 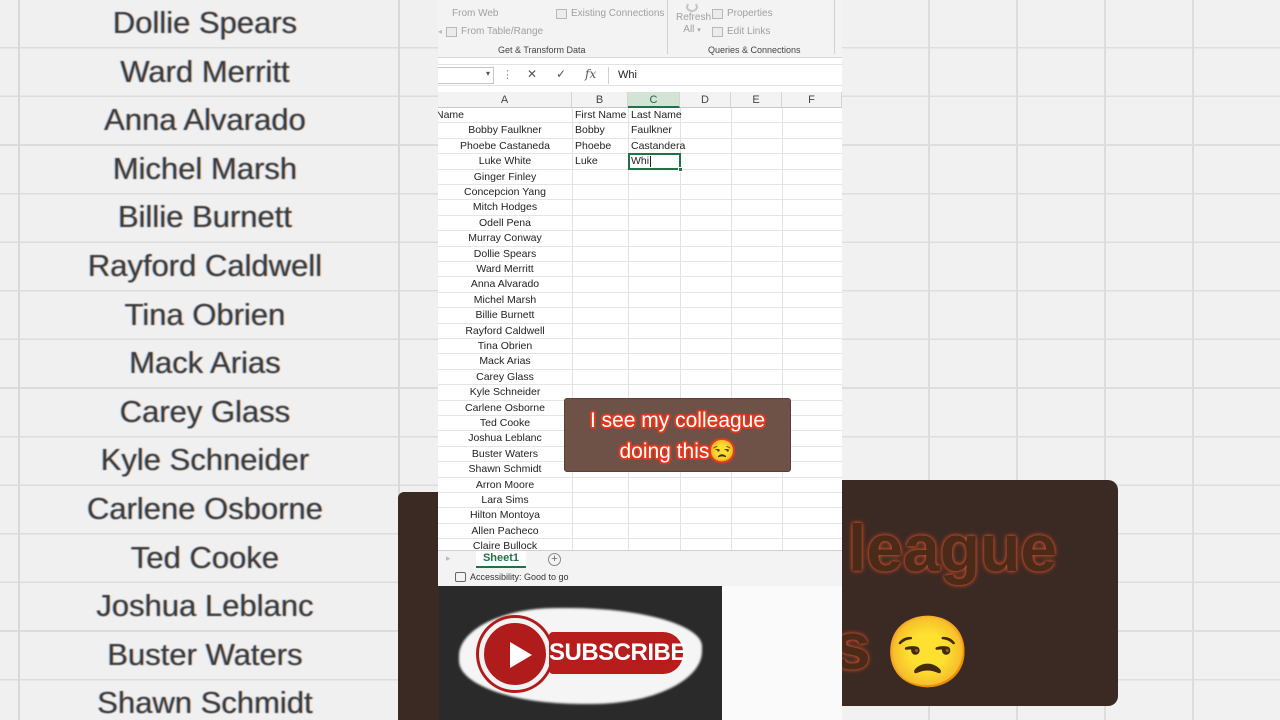 I want to click on column-header-b: B, so click(x=600, y=100).